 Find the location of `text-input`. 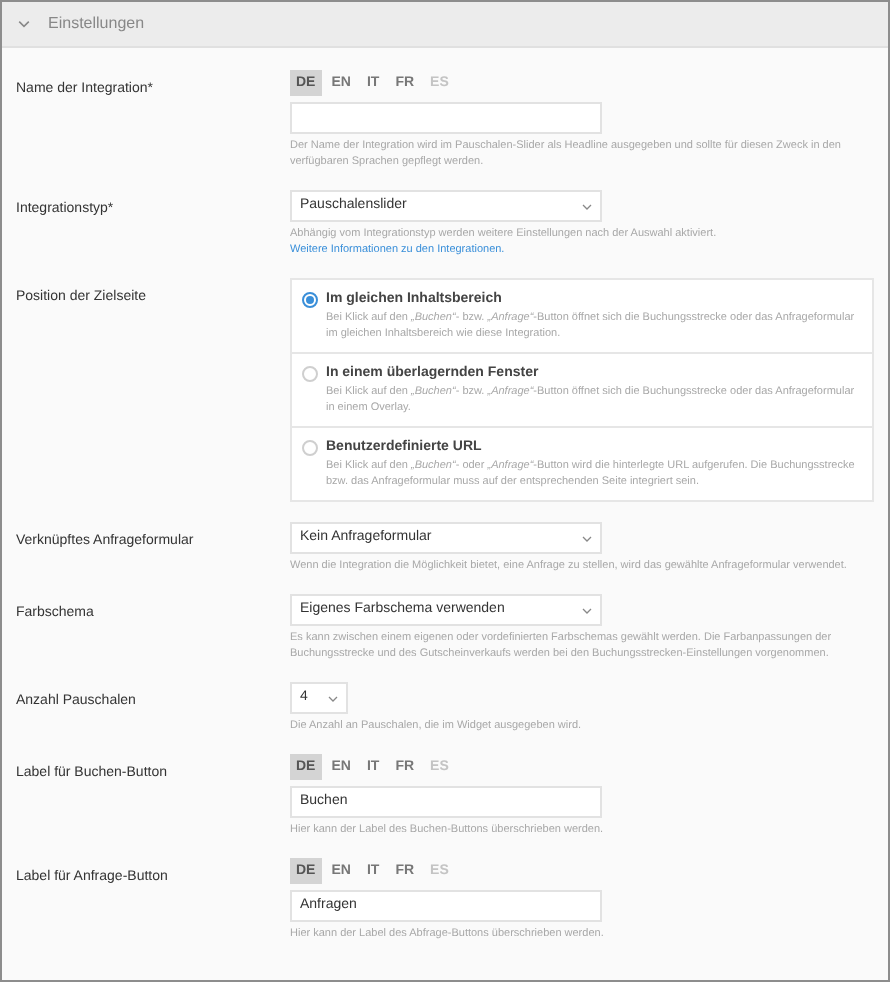

text-input is located at coordinates (446, 118).